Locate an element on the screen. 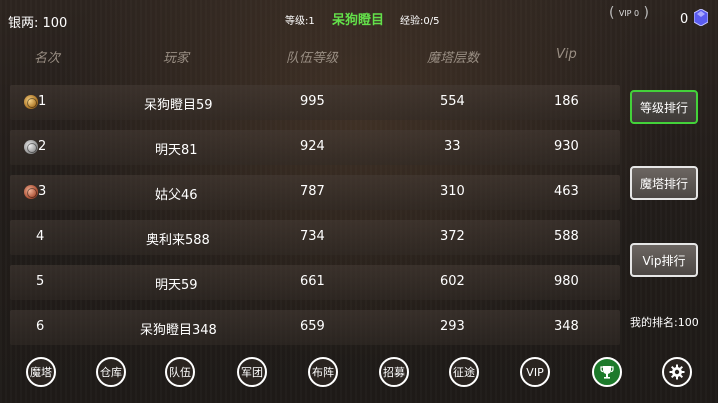 This screenshot has width=718, height=403. table-row: 4 奥利来588 734 372 588 is located at coordinates (315, 237).